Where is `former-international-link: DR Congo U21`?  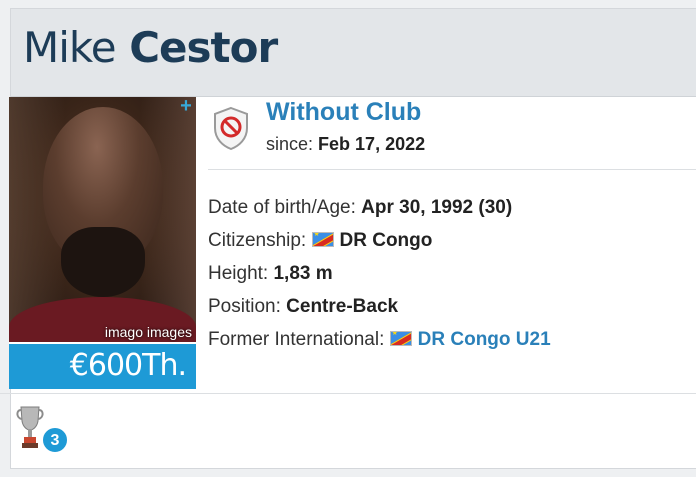 former-international-link: DR Congo U21 is located at coordinates (484, 339).